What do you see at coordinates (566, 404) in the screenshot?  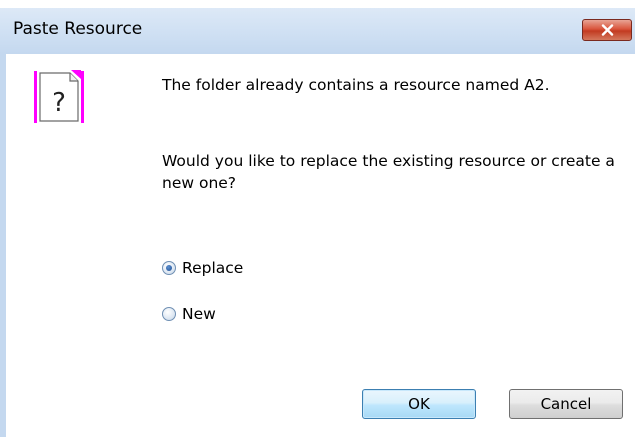 I see `cancel-button: Cancel` at bounding box center [566, 404].